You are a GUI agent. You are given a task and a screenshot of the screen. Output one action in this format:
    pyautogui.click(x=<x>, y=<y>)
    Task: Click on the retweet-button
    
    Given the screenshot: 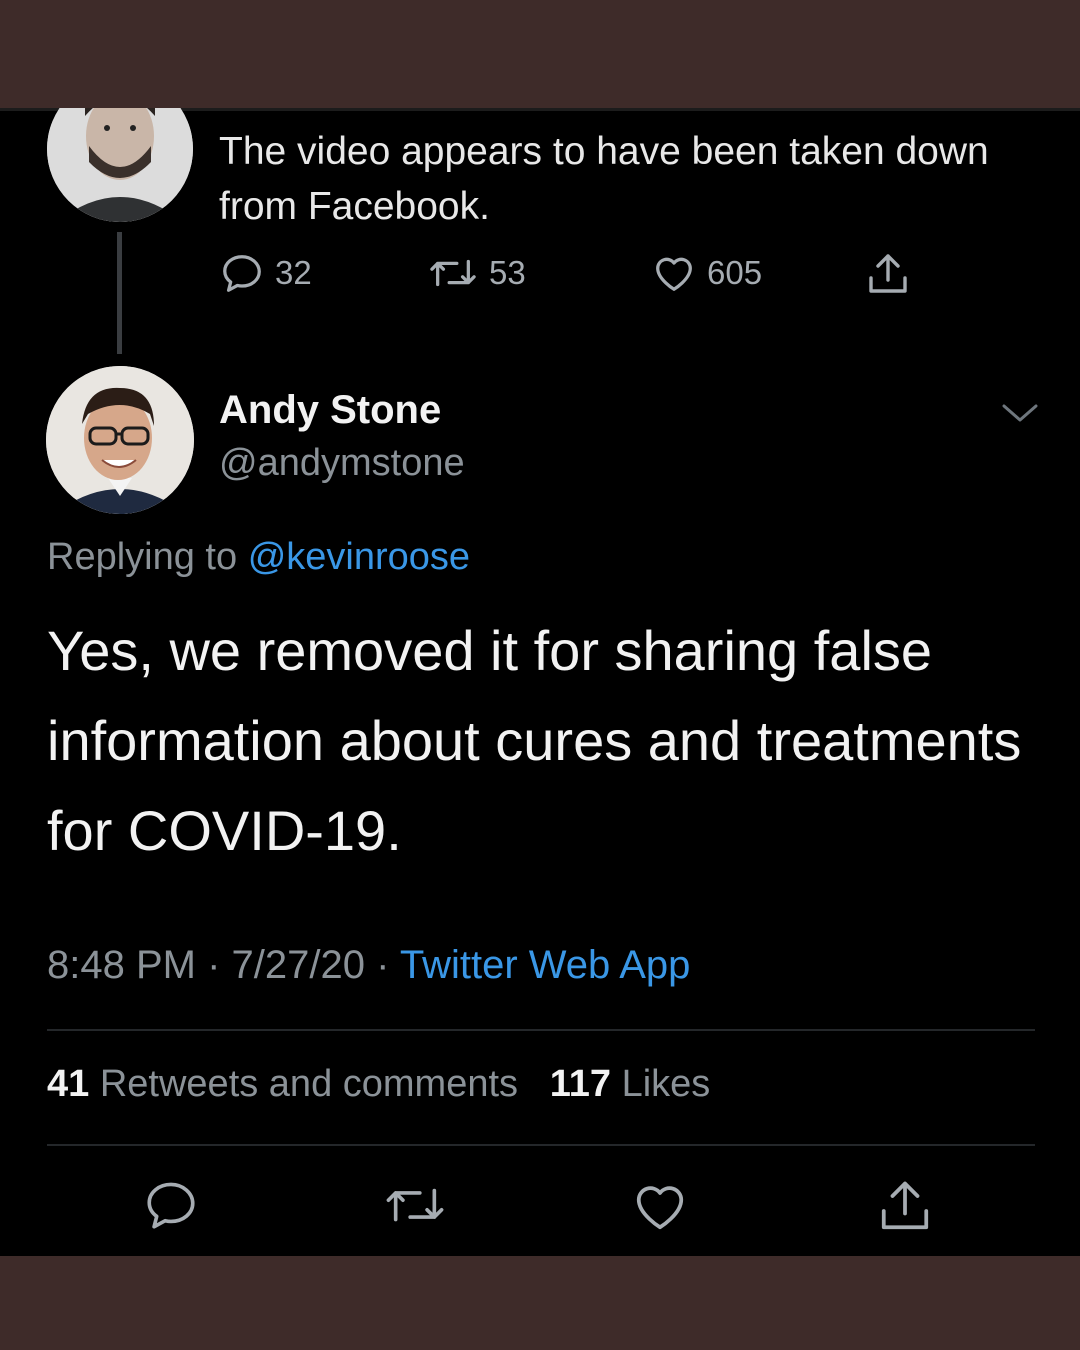 What is the action you would take?
    pyautogui.click(x=415, y=1207)
    